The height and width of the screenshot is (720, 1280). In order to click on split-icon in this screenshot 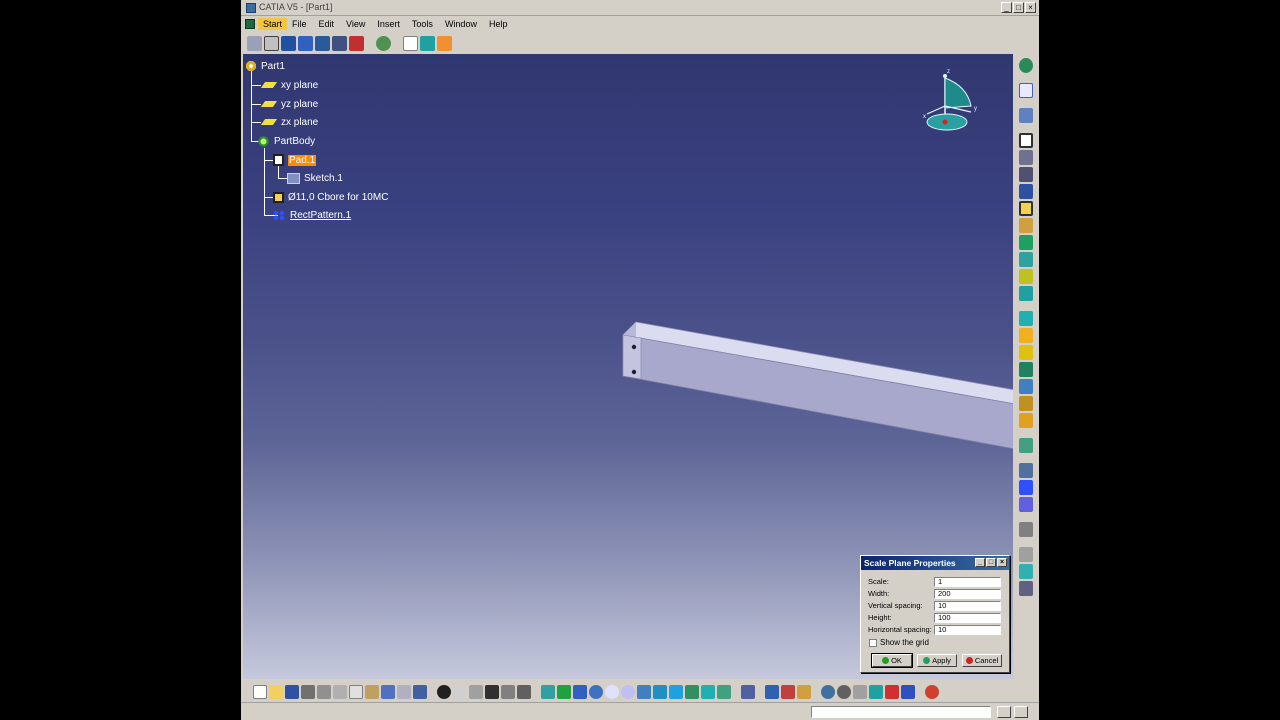, I will do `click(1026, 554)`.